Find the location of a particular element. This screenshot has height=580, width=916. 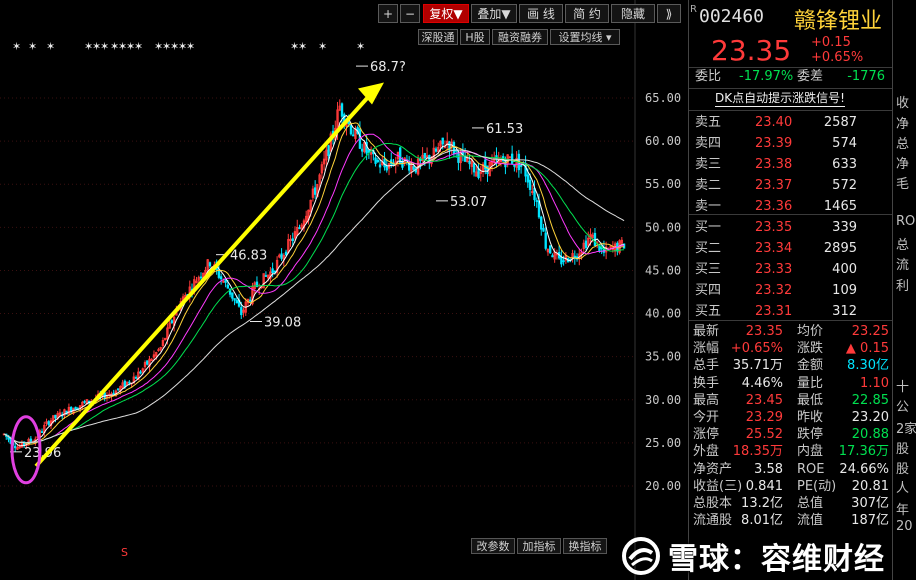

stat-label: 总手 is located at coordinates (706, 366).